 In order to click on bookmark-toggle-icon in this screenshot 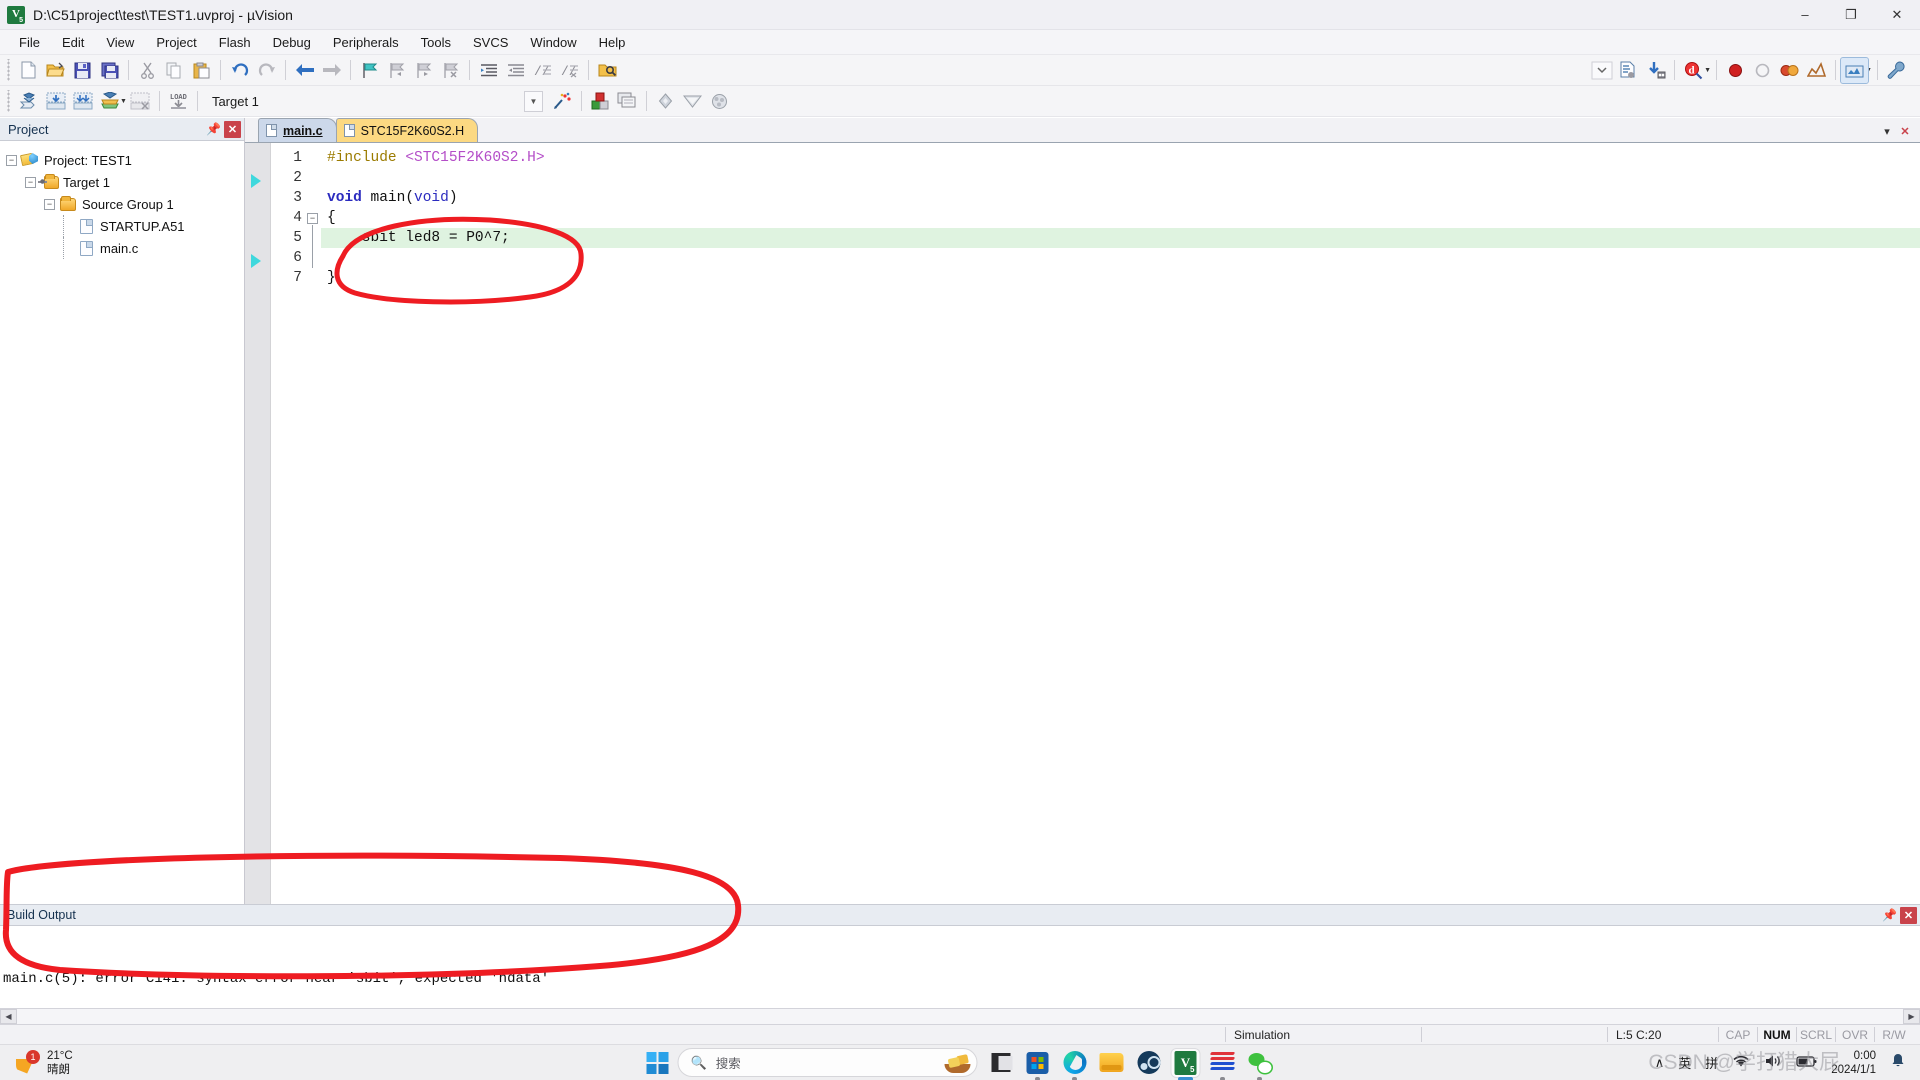, I will do `click(369, 70)`.